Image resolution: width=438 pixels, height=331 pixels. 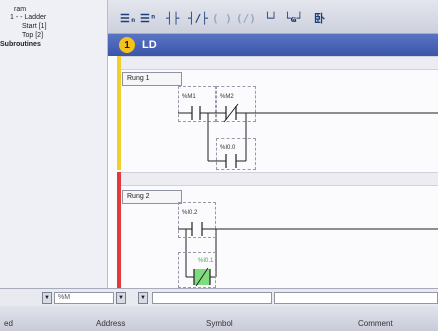 What do you see at coordinates (20, 44) in the screenshot?
I see `tree-item-subroutines: Subroutines` at bounding box center [20, 44].